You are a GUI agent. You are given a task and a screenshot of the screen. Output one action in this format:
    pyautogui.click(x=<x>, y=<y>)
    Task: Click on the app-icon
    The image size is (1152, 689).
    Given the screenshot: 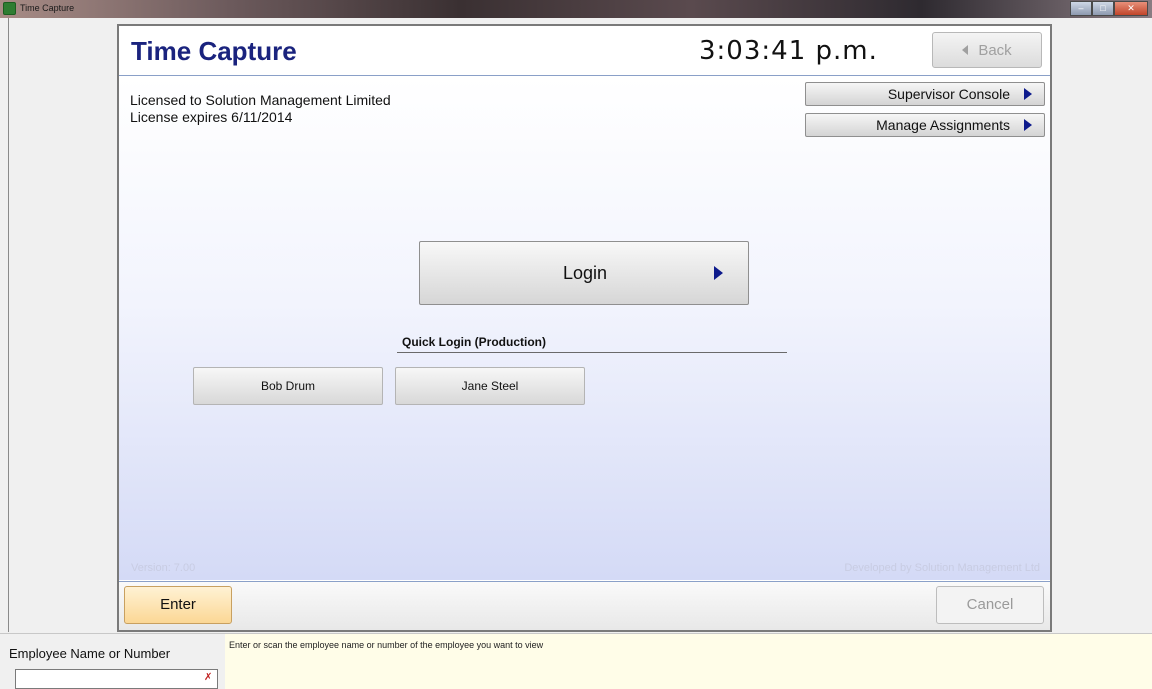 What is the action you would take?
    pyautogui.click(x=9, y=8)
    